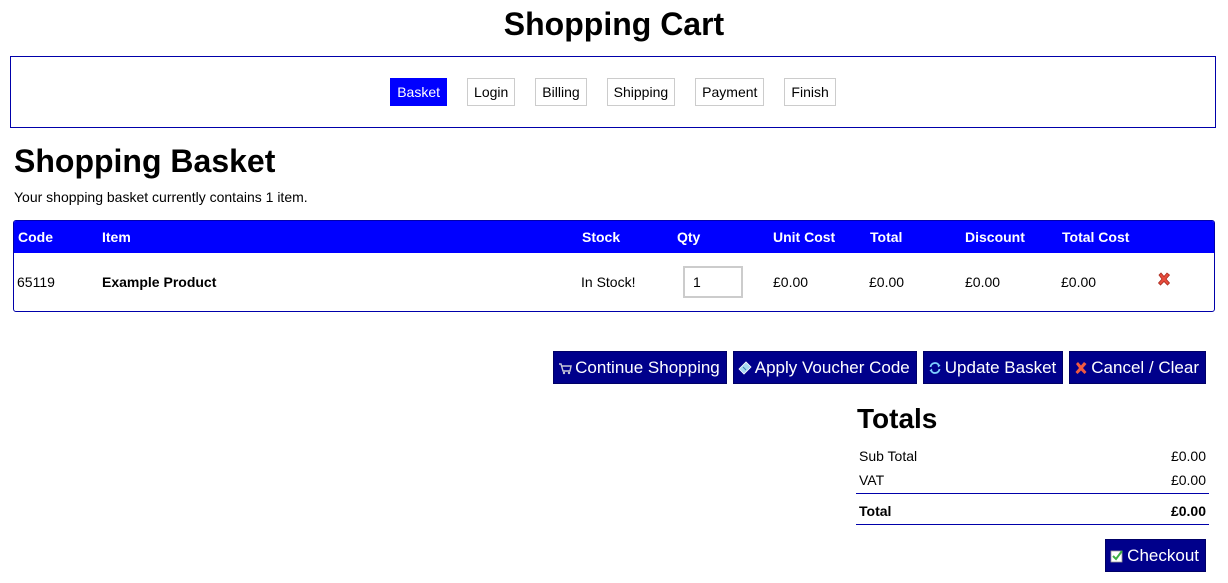 The image size is (1228, 583). Describe the element at coordinates (875, 511) in the screenshot. I see `total-label: Total` at that location.